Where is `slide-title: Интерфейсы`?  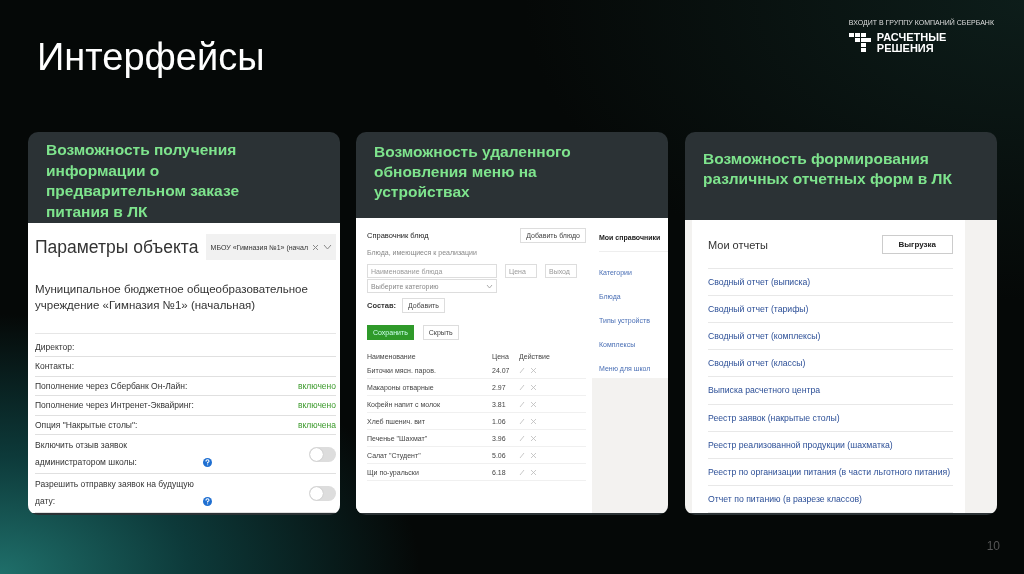 slide-title: Интерфейсы is located at coordinates (151, 57).